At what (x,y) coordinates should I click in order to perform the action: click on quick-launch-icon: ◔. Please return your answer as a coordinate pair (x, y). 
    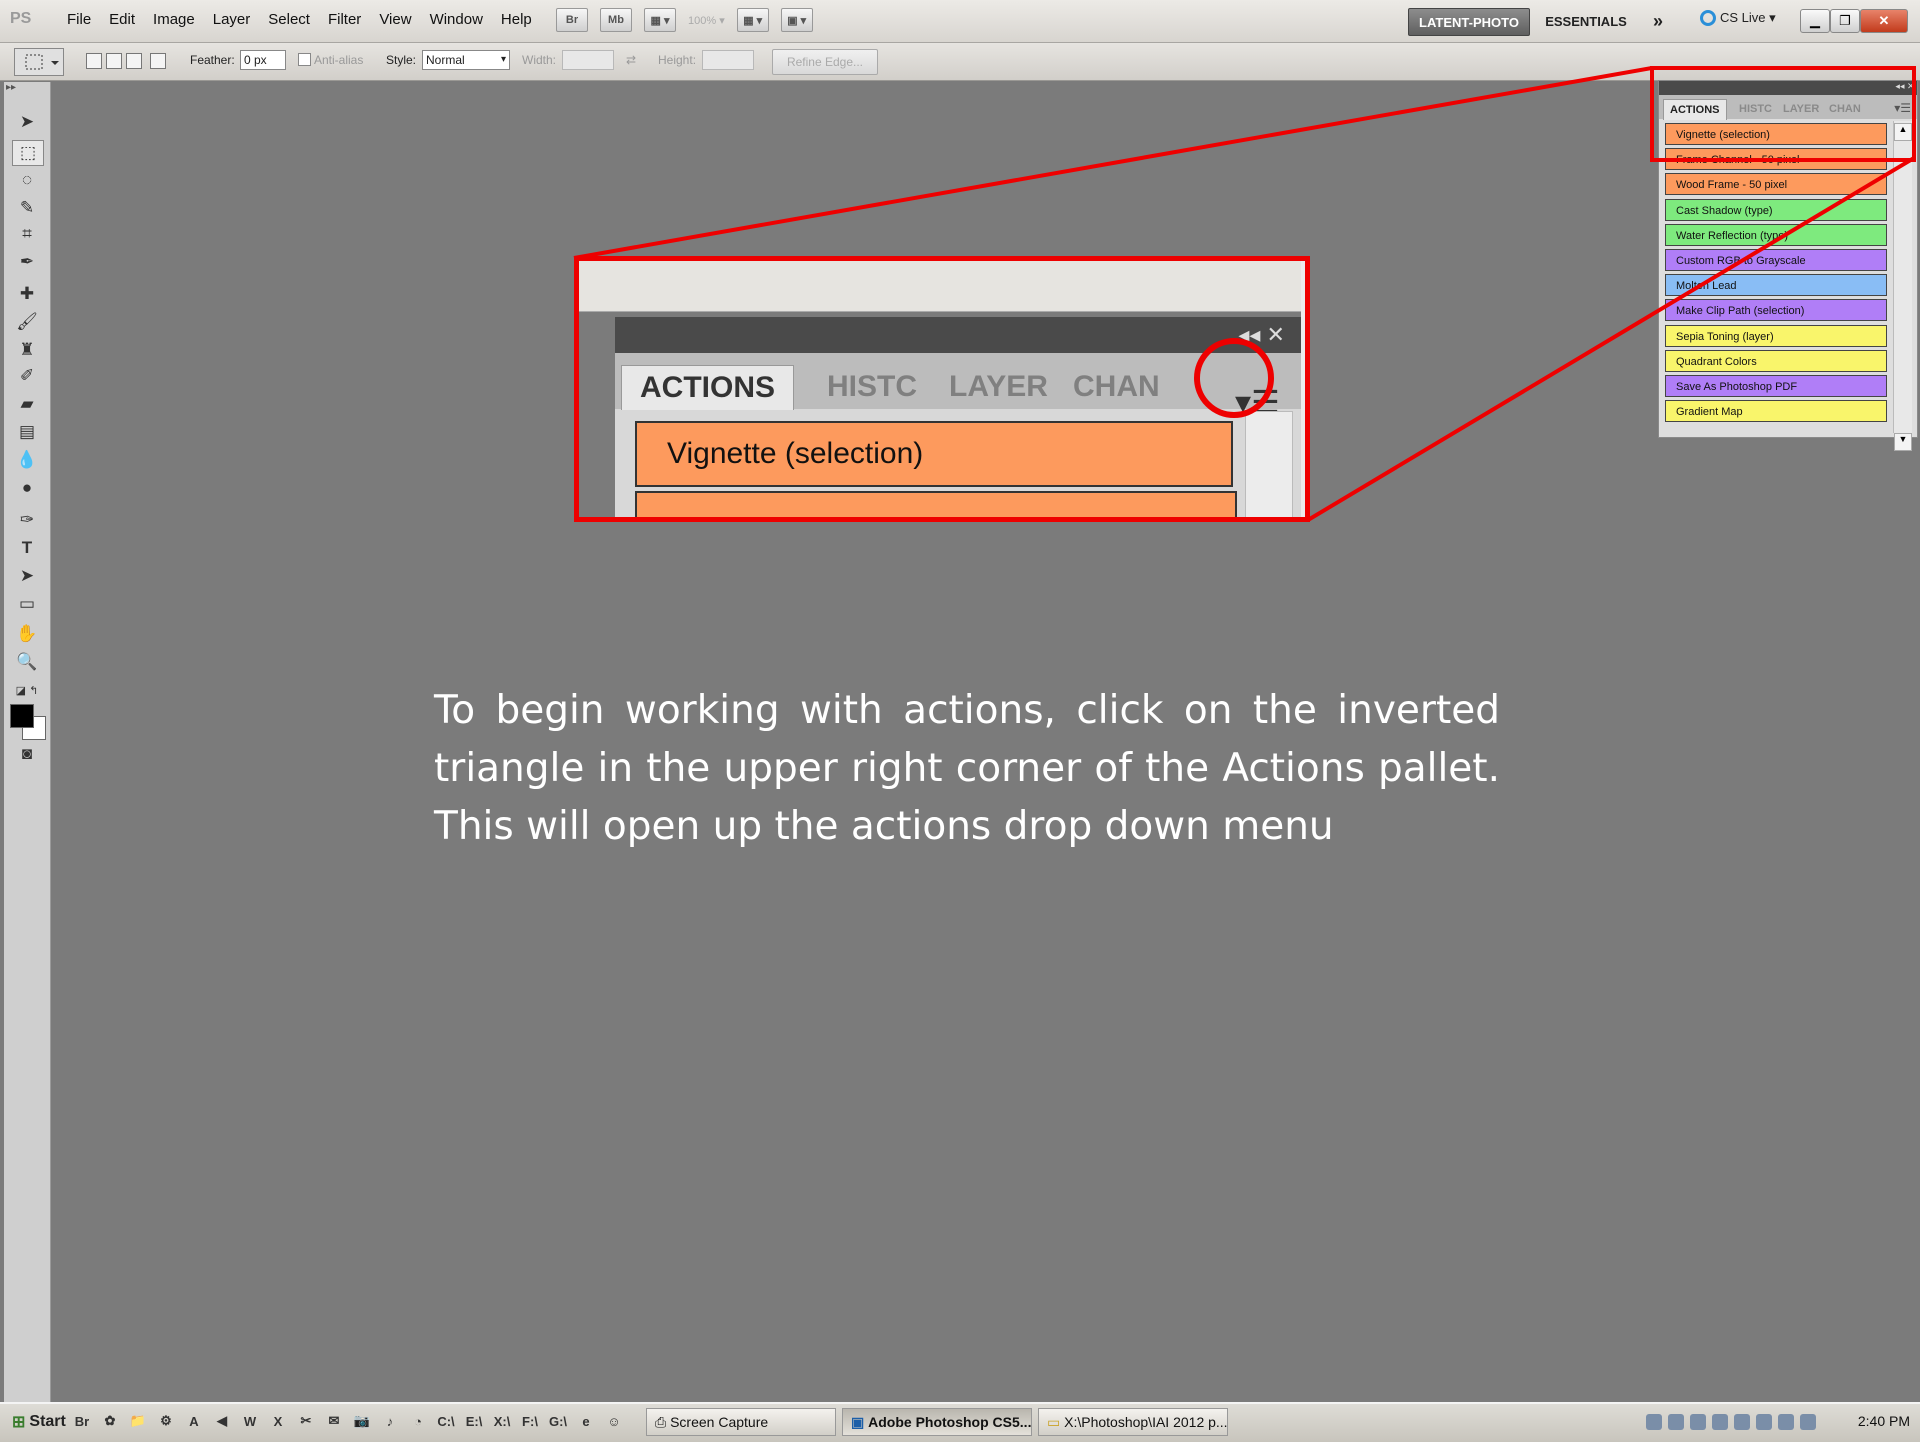
    Looking at the image, I should click on (418, 1421).